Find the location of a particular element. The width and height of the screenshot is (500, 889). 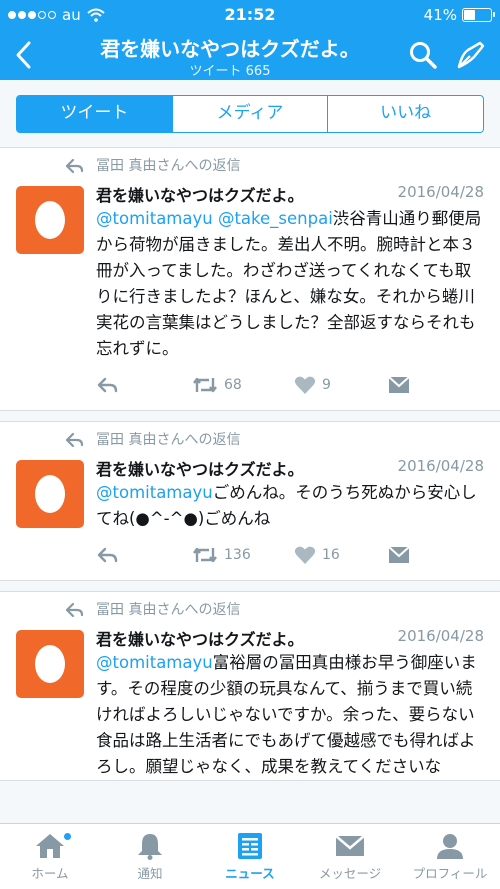

tab-news: ニュース is located at coordinates (250, 856).